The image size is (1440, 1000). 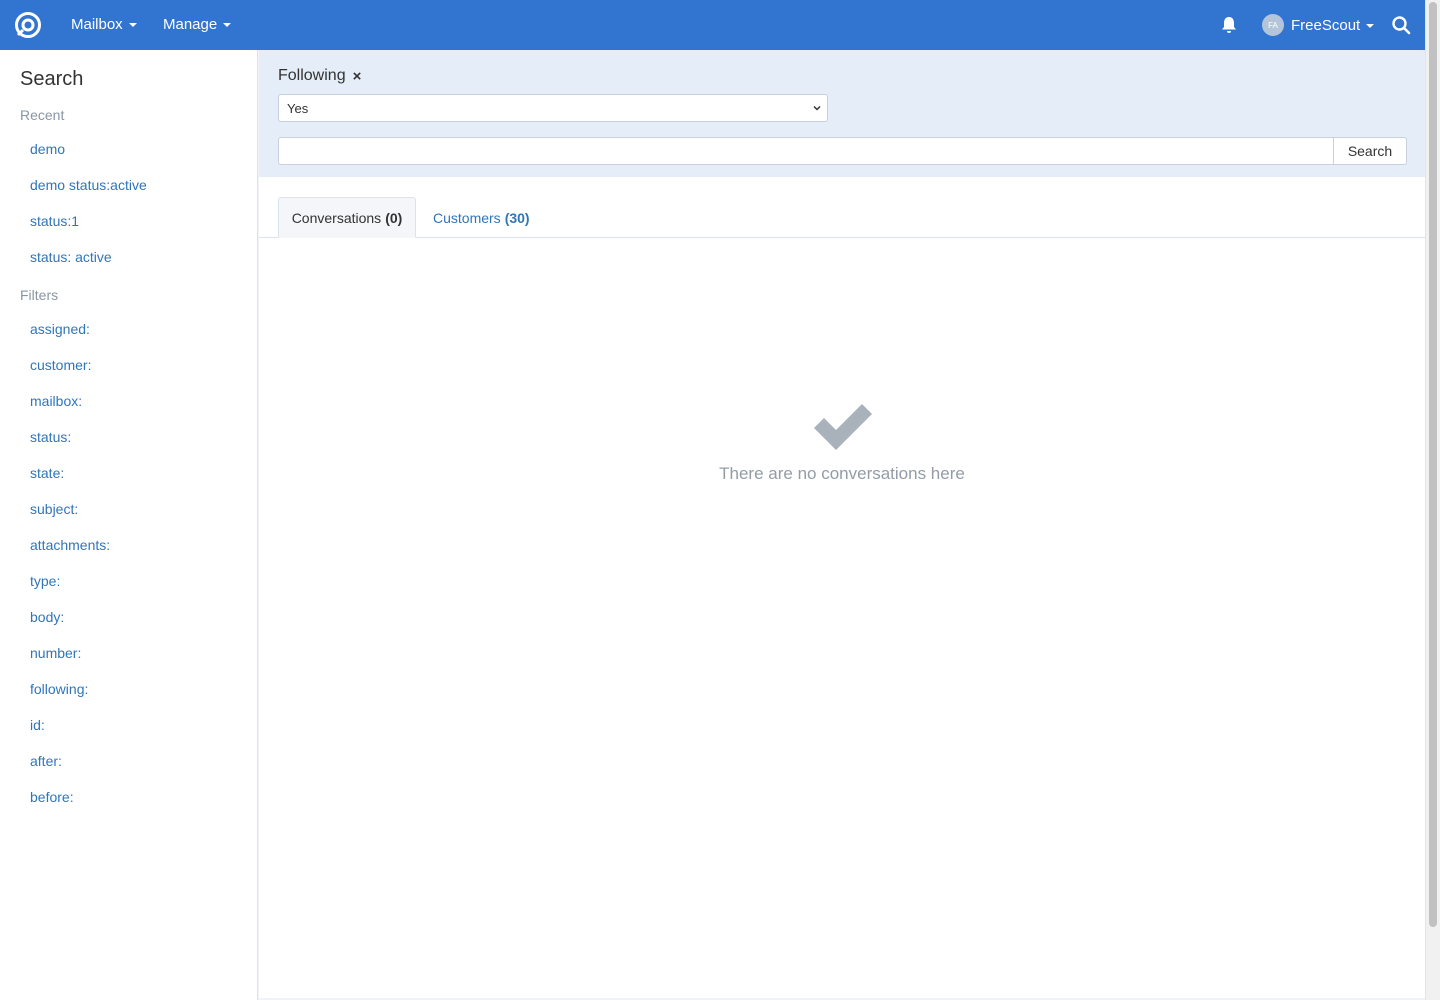 What do you see at coordinates (47, 617) in the screenshot?
I see `filter-link-body: body:` at bounding box center [47, 617].